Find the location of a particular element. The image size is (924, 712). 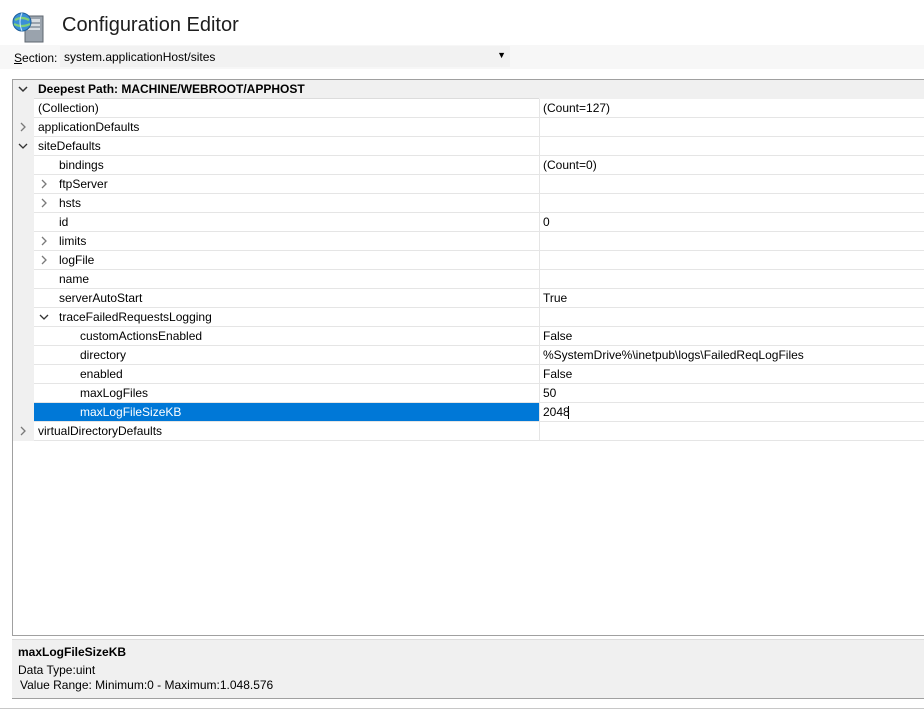

table-row: ftpServer is located at coordinates (468, 184).